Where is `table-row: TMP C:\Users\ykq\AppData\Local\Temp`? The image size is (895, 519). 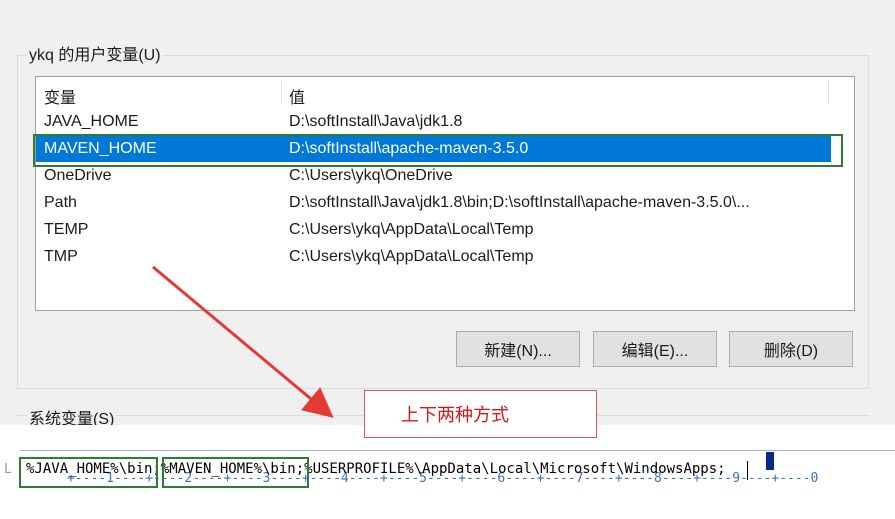
table-row: TMP C:\Users\ykq\AppData\Local\Temp is located at coordinates (433, 257).